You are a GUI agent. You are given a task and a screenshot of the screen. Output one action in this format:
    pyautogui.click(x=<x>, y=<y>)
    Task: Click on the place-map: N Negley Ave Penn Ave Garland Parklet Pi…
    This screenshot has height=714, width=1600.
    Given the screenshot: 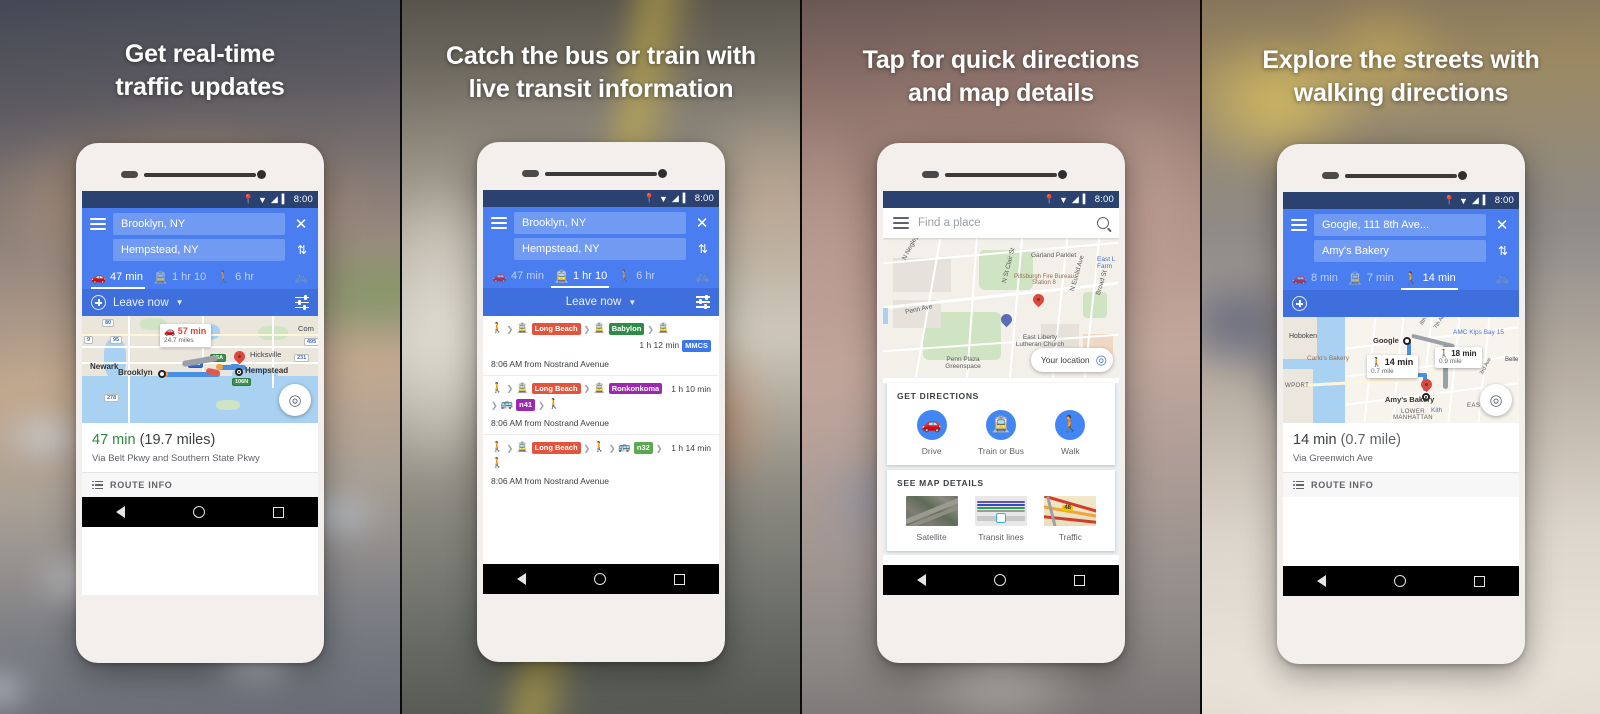 What is the action you would take?
    pyautogui.click(x=1001, y=308)
    